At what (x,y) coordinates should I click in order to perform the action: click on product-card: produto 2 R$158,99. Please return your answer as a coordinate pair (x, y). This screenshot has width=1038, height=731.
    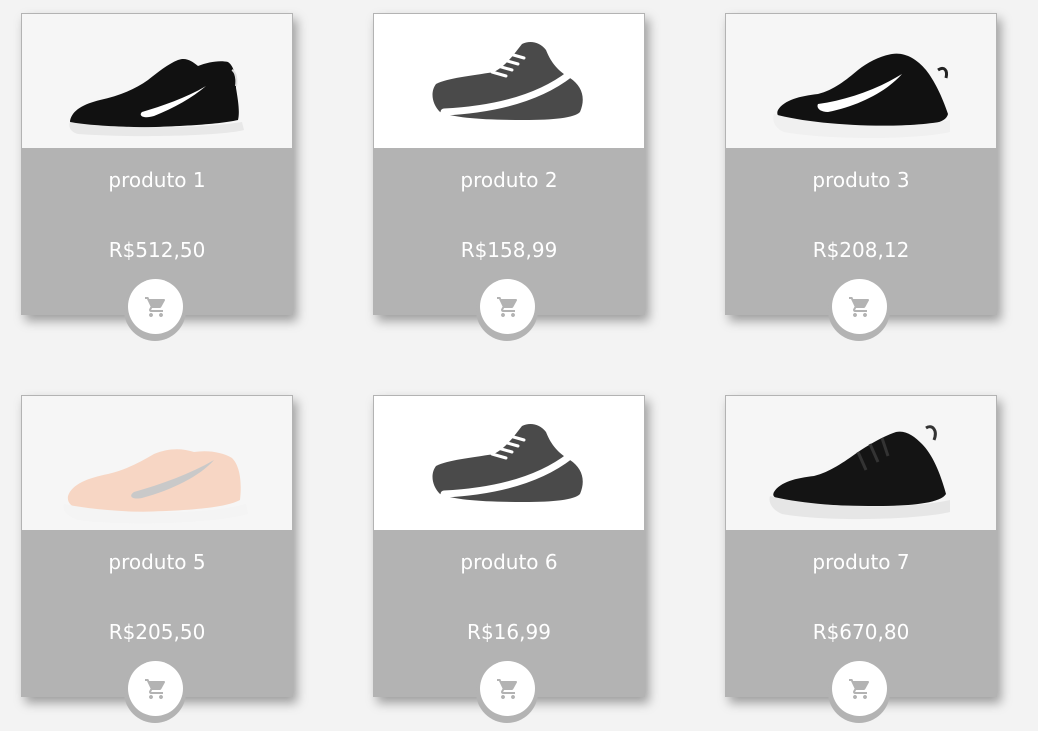
    Looking at the image, I should click on (509, 177).